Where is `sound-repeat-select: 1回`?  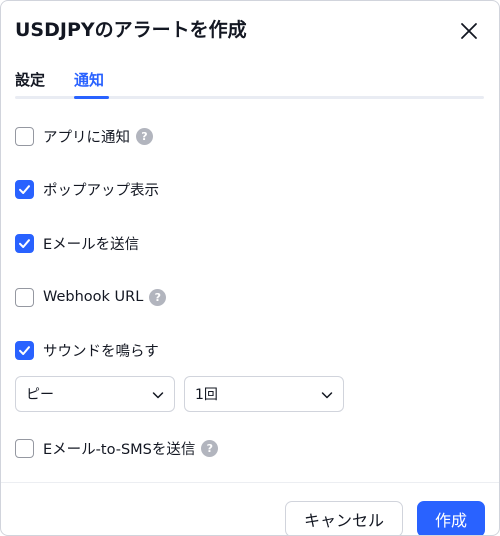
sound-repeat-select: 1回 is located at coordinates (264, 394).